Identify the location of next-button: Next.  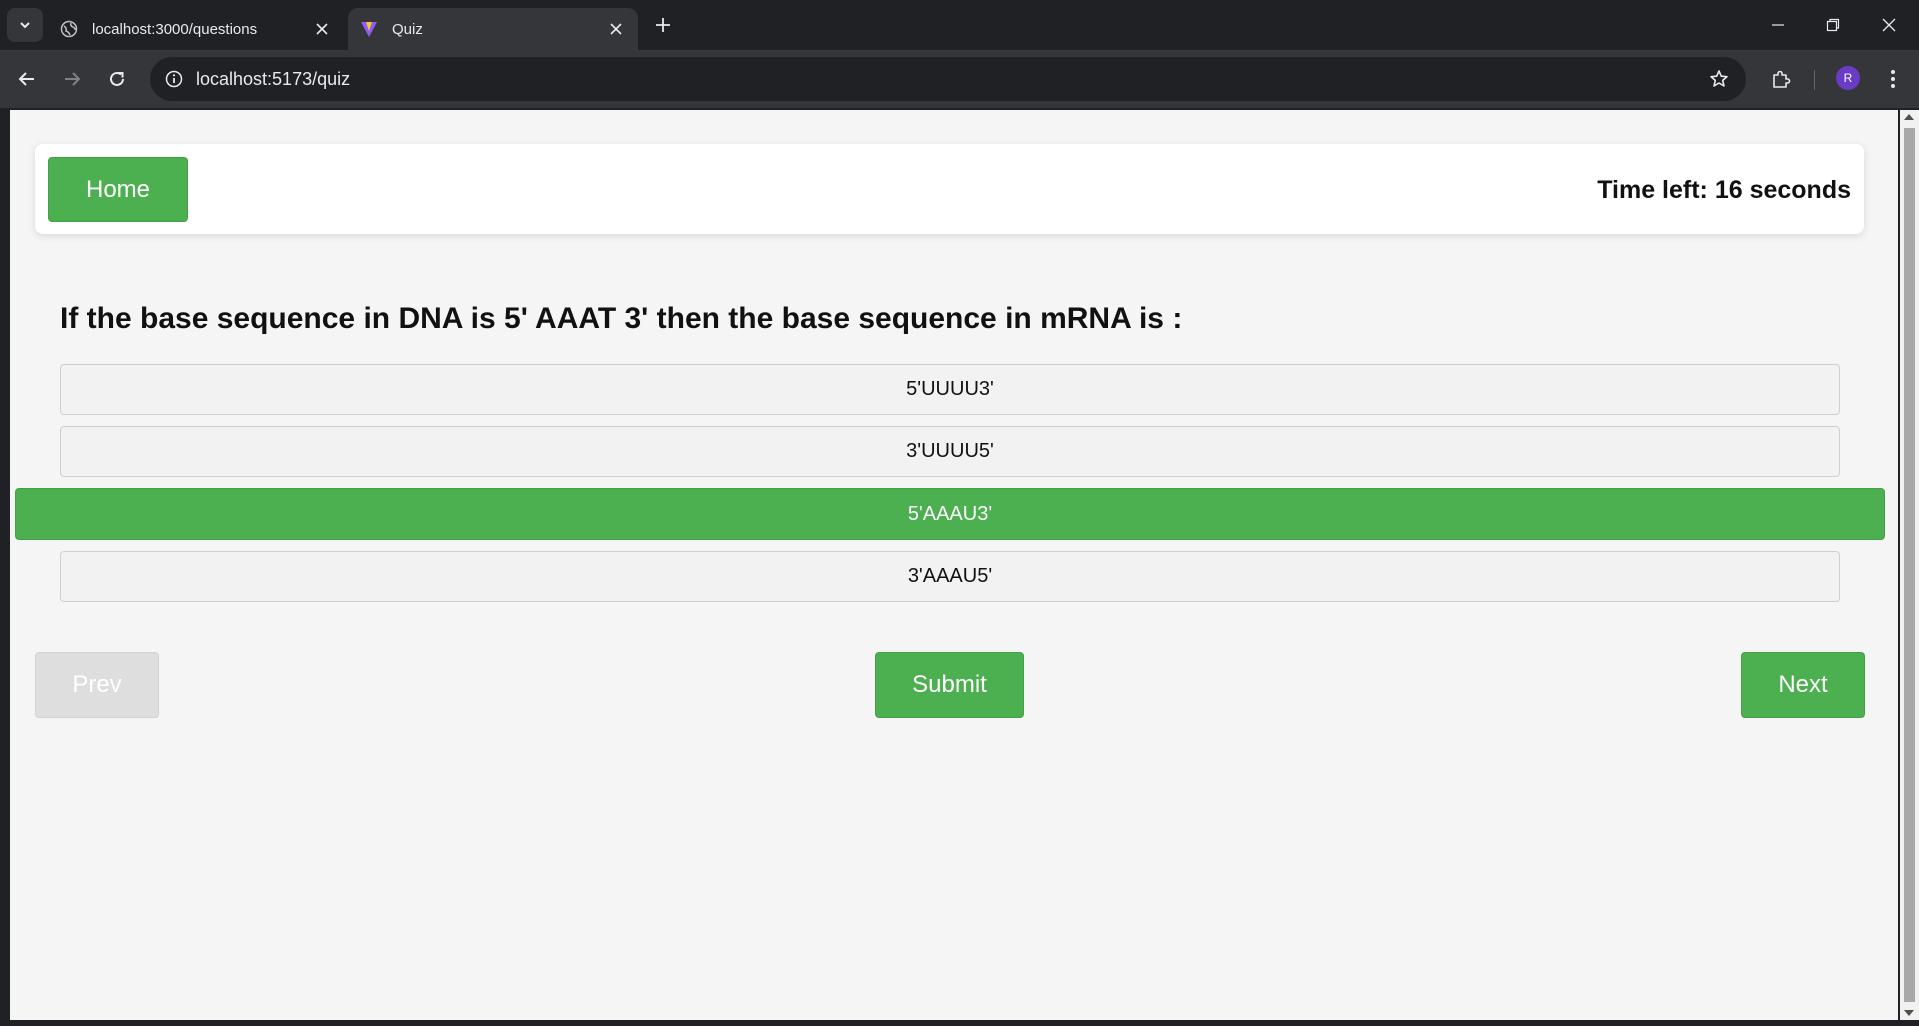
(1803, 685).